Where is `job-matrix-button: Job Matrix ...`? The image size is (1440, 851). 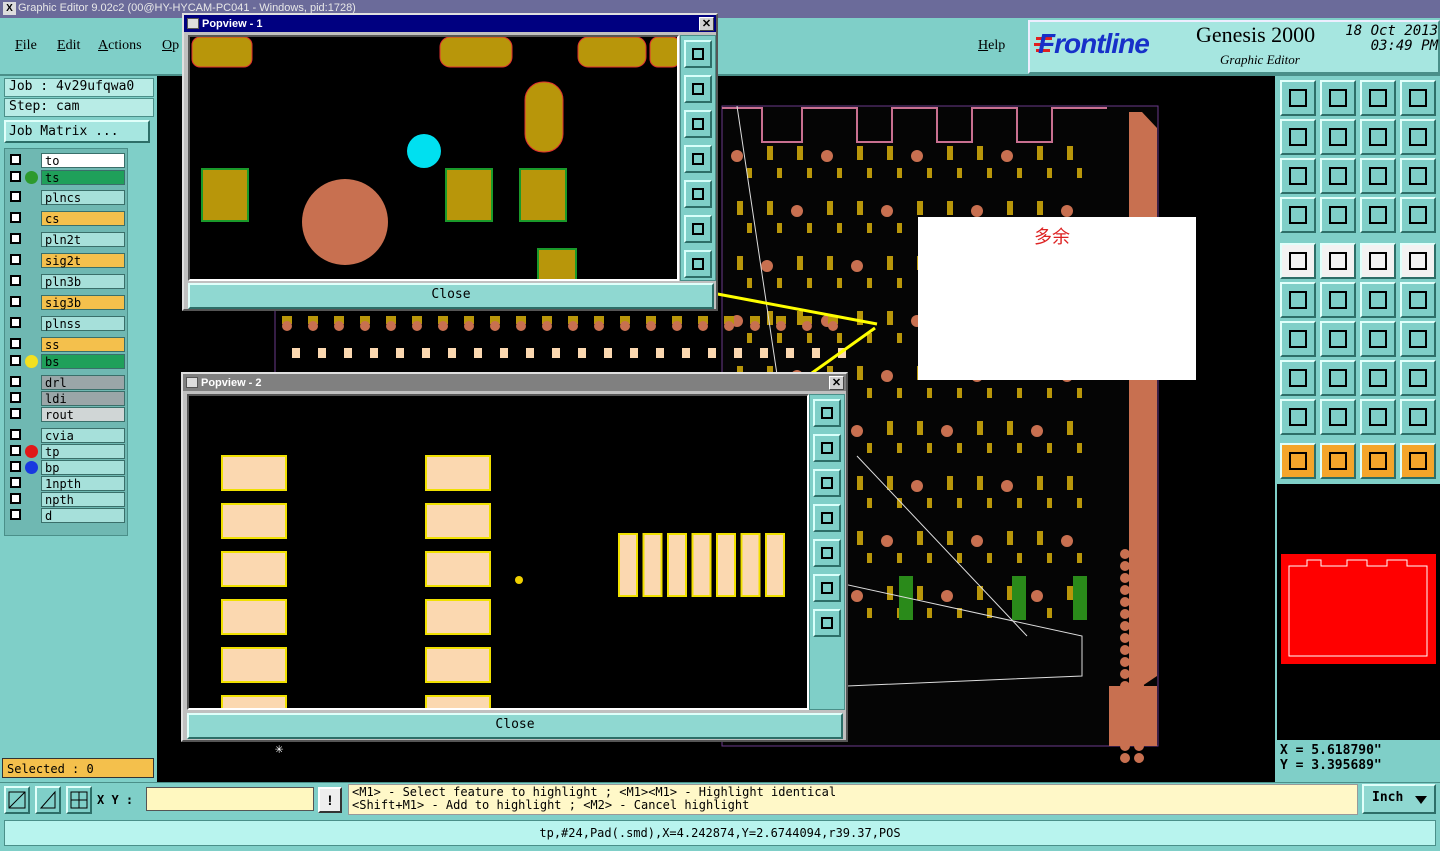 job-matrix-button: Job Matrix ... is located at coordinates (77, 131).